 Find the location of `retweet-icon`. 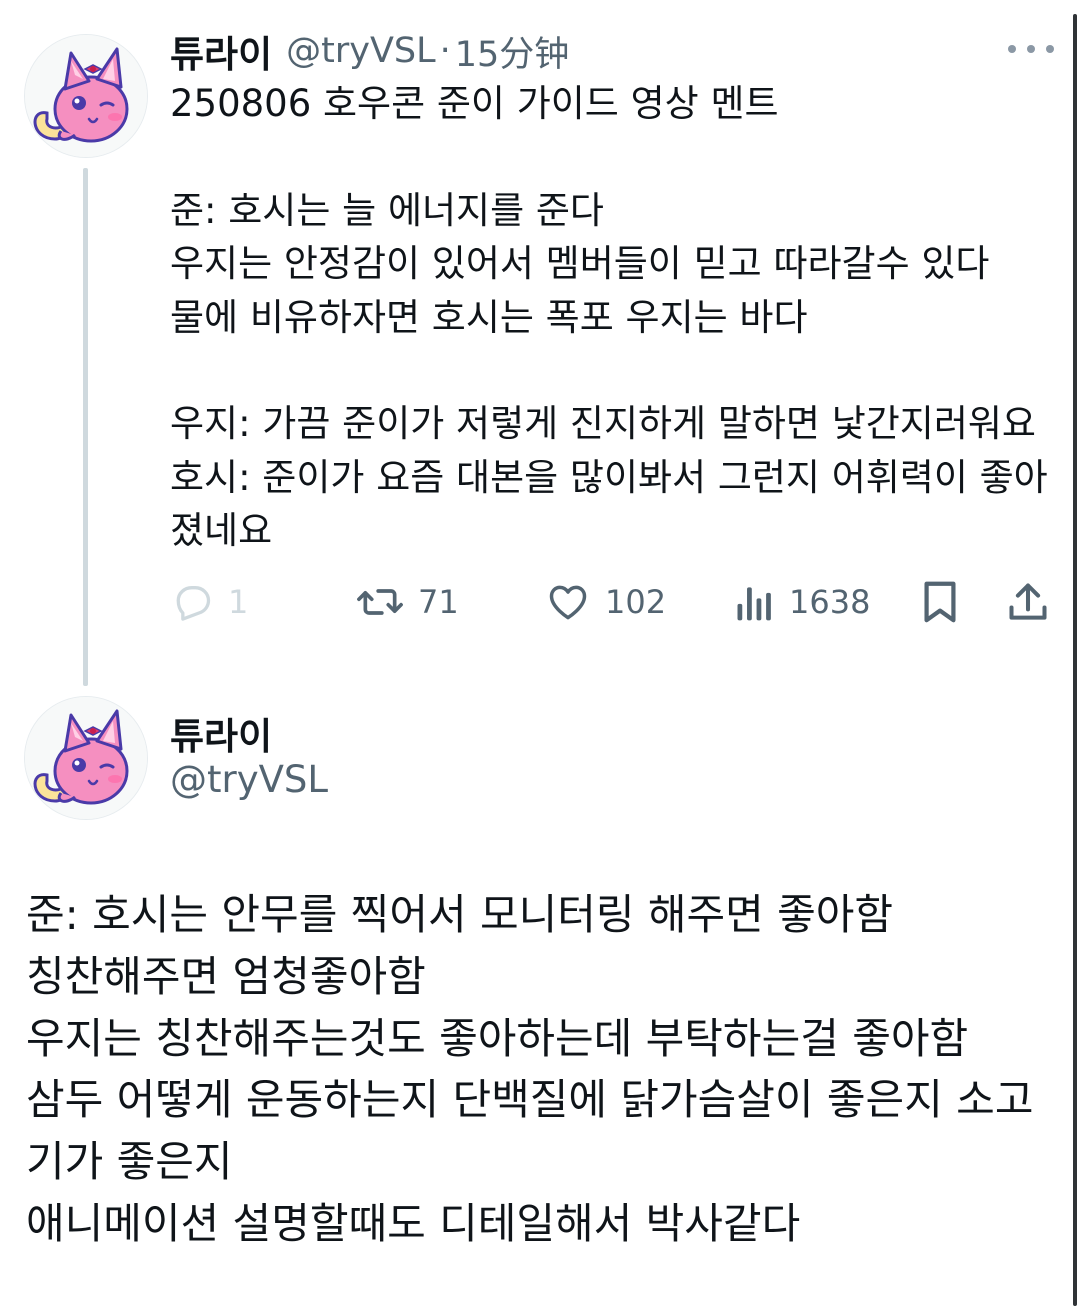

retweet-icon is located at coordinates (380, 602).